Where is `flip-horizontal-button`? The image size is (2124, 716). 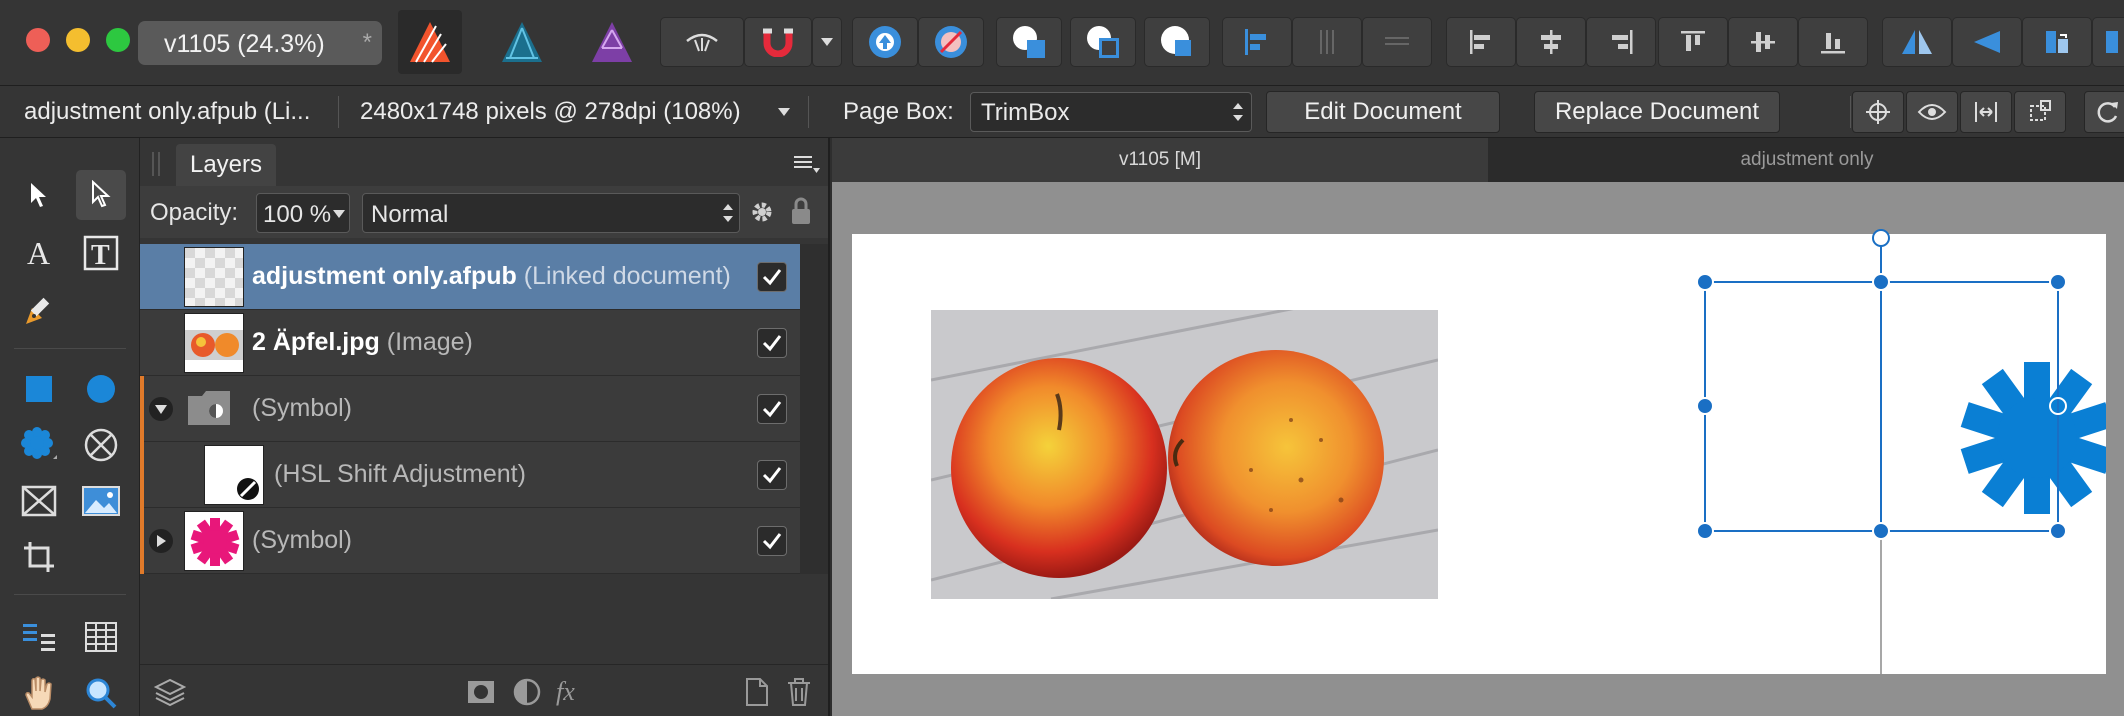 flip-horizontal-button is located at coordinates (1917, 42).